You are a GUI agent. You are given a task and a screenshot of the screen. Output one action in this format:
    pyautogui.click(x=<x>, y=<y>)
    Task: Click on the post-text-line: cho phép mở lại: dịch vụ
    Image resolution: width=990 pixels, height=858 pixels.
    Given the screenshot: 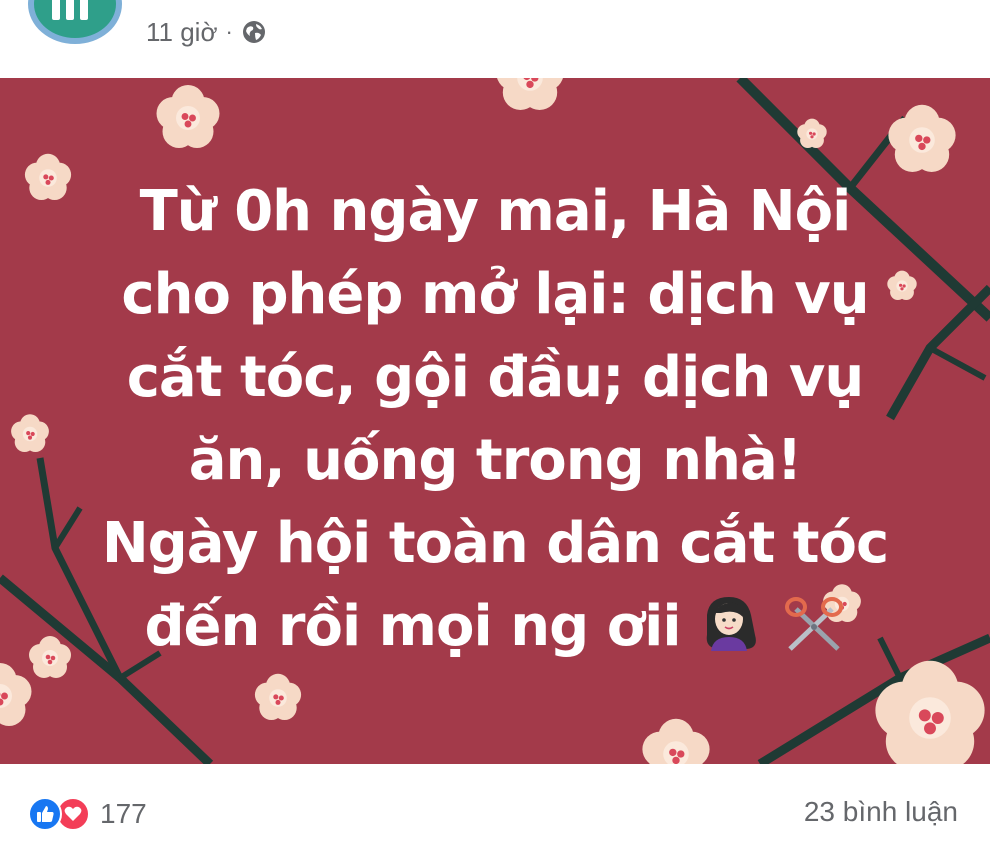 What is the action you would take?
    pyautogui.click(x=495, y=294)
    